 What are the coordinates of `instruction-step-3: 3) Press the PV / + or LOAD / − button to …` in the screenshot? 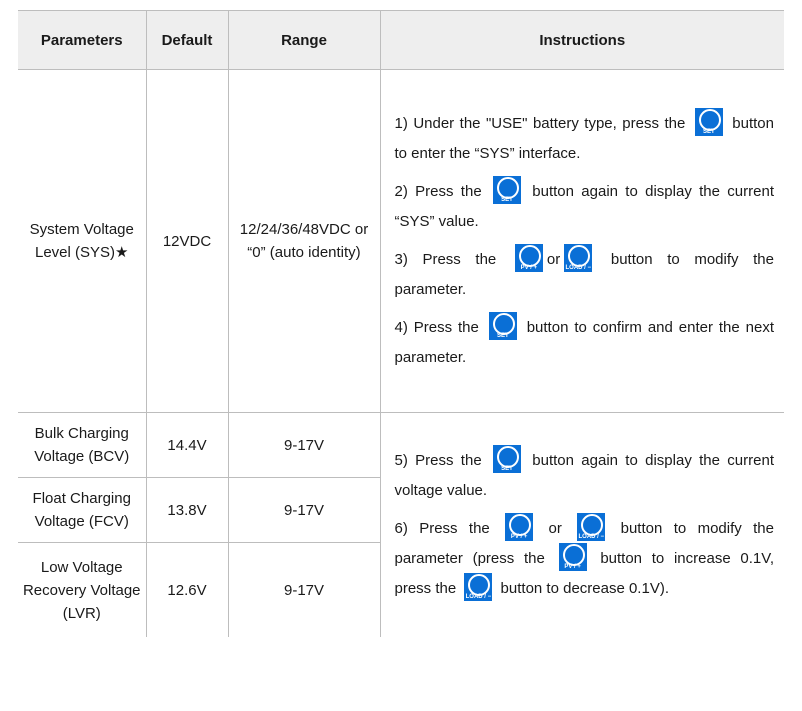 It's located at (584, 274).